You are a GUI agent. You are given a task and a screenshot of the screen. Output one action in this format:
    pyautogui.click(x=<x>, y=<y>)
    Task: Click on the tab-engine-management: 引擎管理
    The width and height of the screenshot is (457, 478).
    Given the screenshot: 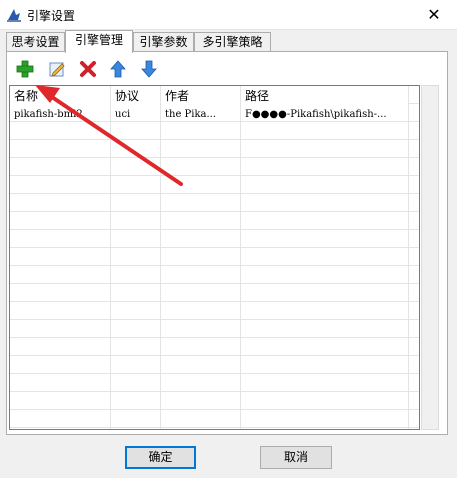 What is the action you would take?
    pyautogui.click(x=99, y=41)
    